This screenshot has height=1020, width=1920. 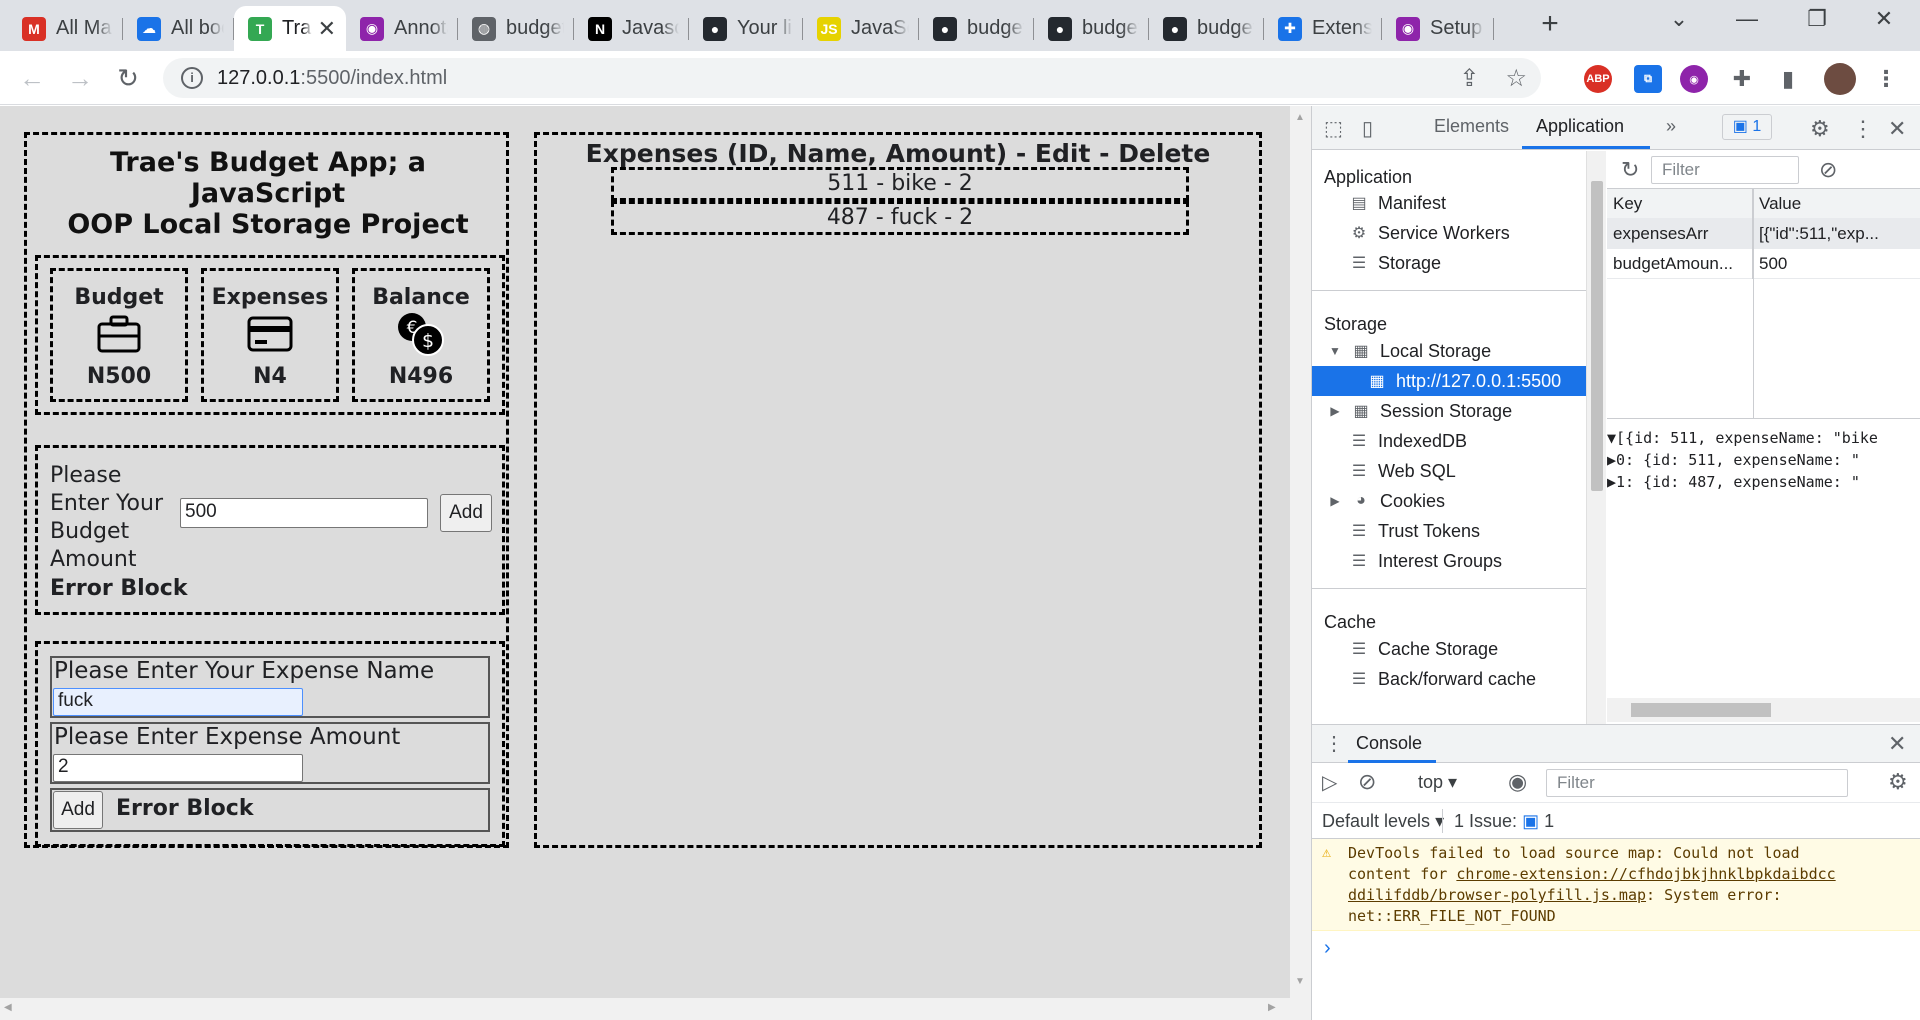 I want to click on preview-line: ▼[{id: 511, expenseName: "bike, so click(x=1763, y=438).